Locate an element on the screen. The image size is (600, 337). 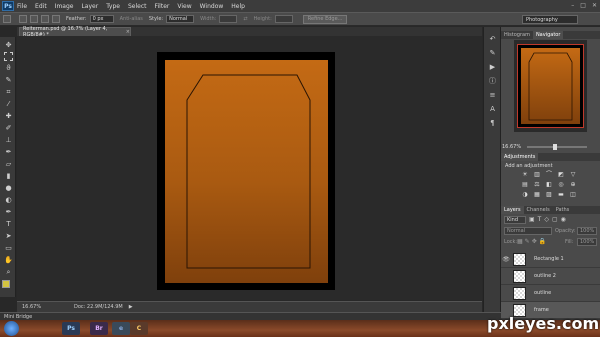
invert-icon: ◑ is located at coordinates (525, 194).